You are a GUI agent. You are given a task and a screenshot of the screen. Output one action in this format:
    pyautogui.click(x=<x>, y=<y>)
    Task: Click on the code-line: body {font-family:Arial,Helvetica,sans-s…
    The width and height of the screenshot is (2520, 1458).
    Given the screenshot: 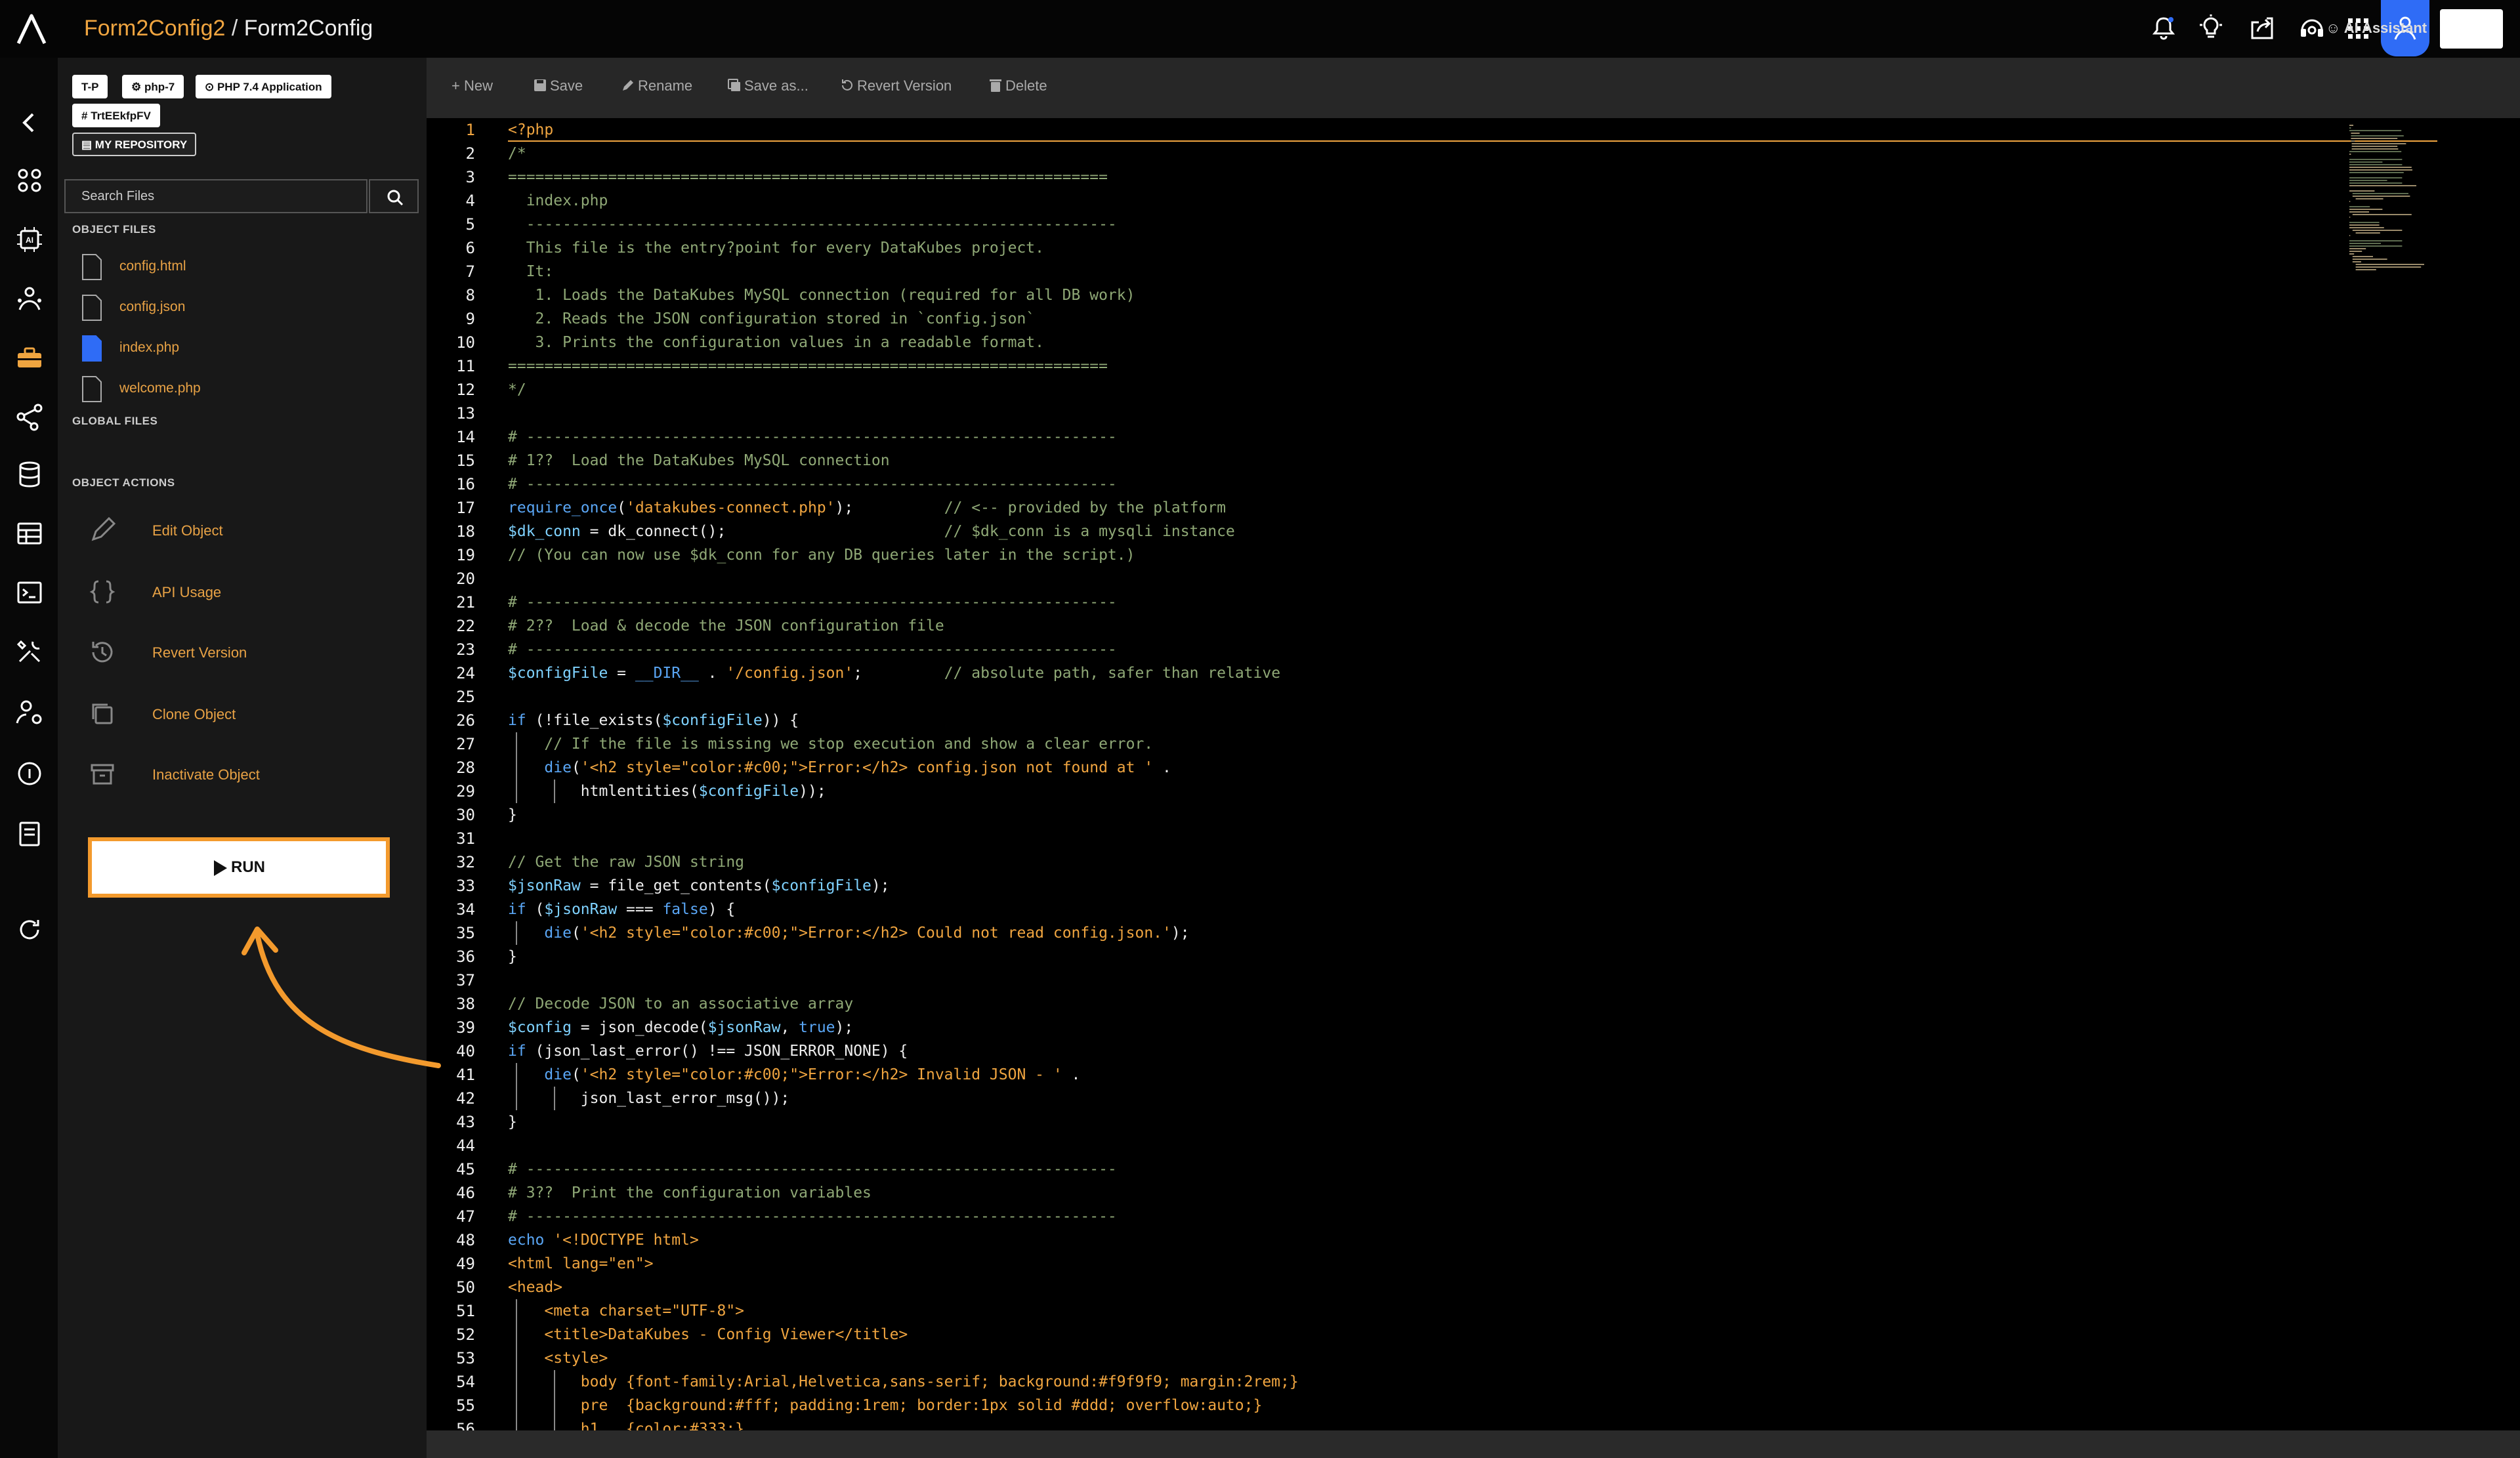 What is the action you would take?
    pyautogui.click(x=1472, y=1382)
    